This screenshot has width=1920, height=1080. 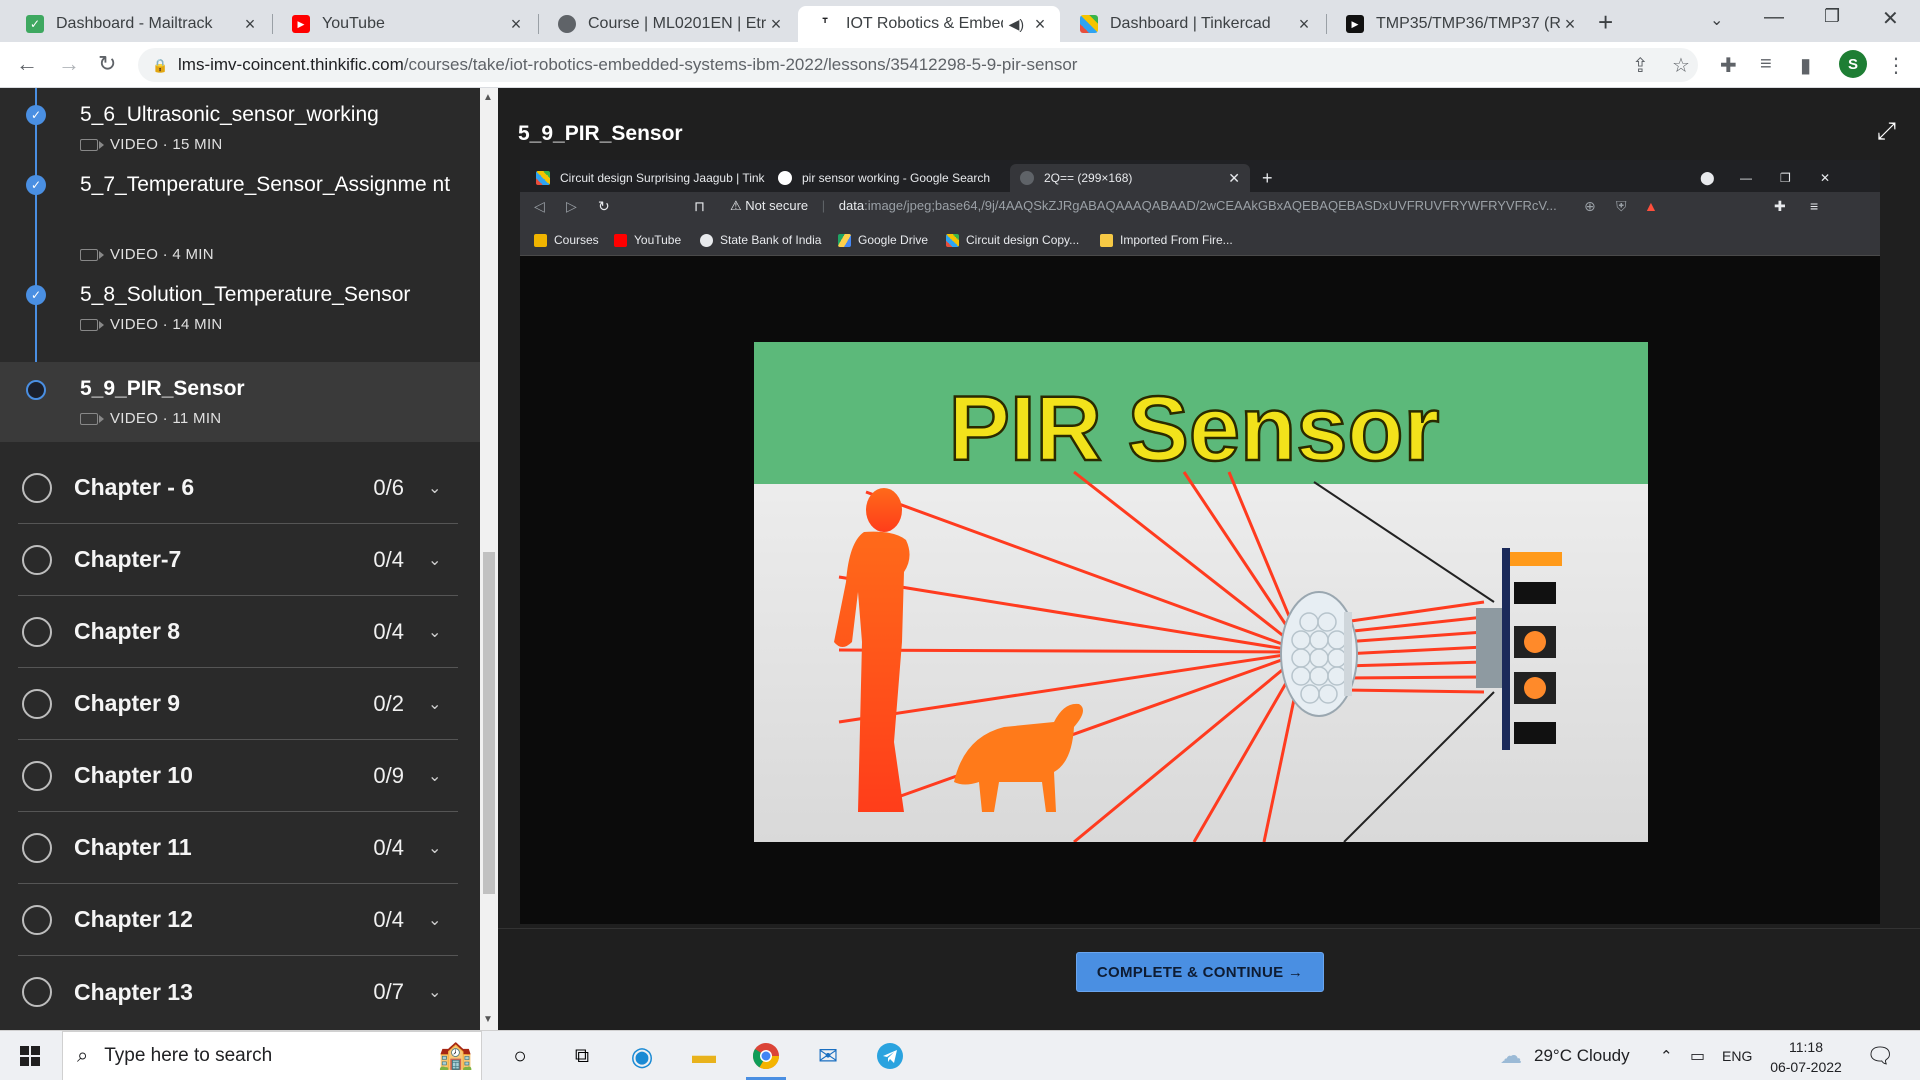 What do you see at coordinates (1766, 64) in the screenshot?
I see `media-control-icon: ≡` at bounding box center [1766, 64].